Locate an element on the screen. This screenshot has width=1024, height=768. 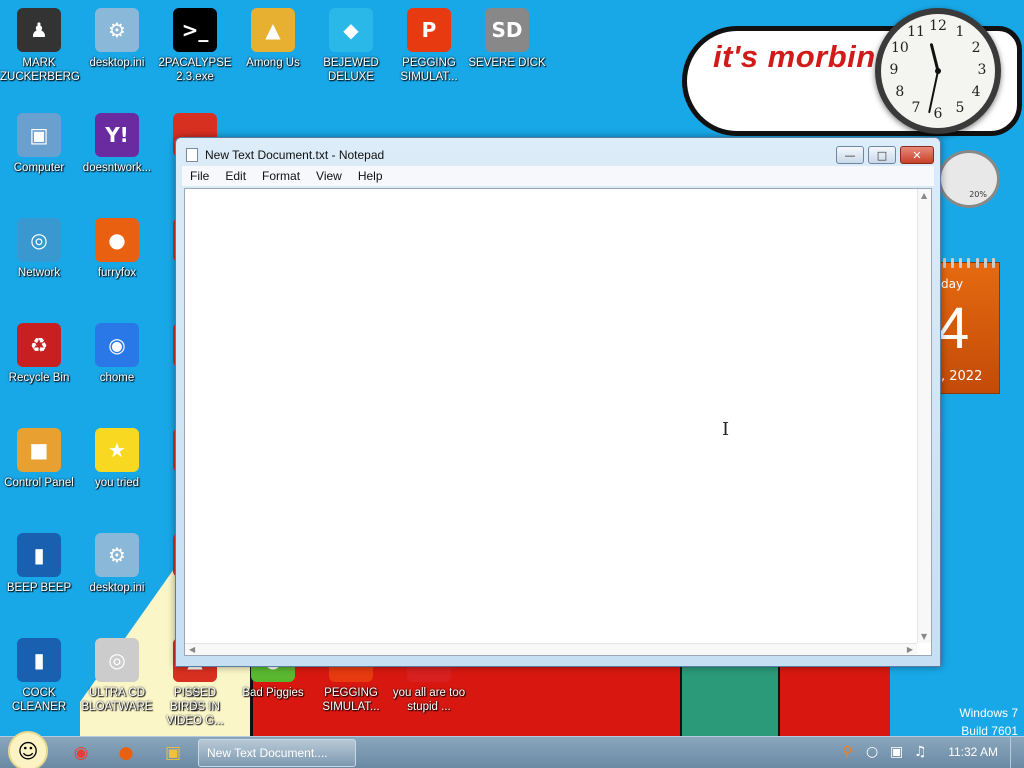
explorer-folder-icon: ▣ is located at coordinates (173, 753).